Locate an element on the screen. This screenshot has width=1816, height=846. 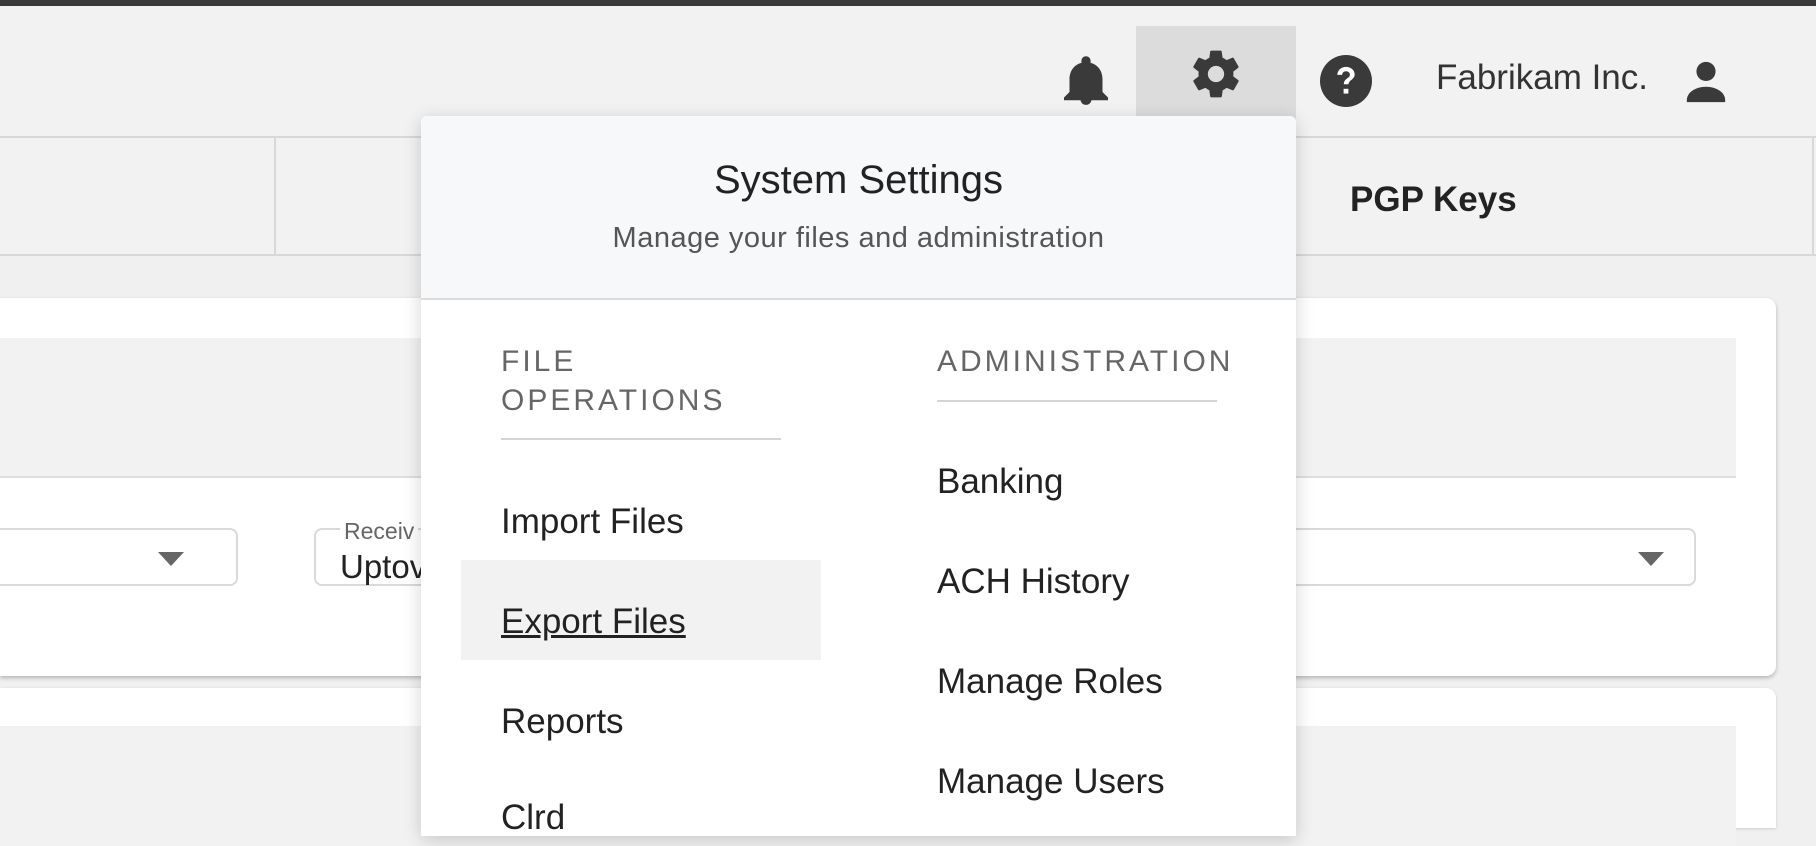
gear-icon is located at coordinates (1216, 74).